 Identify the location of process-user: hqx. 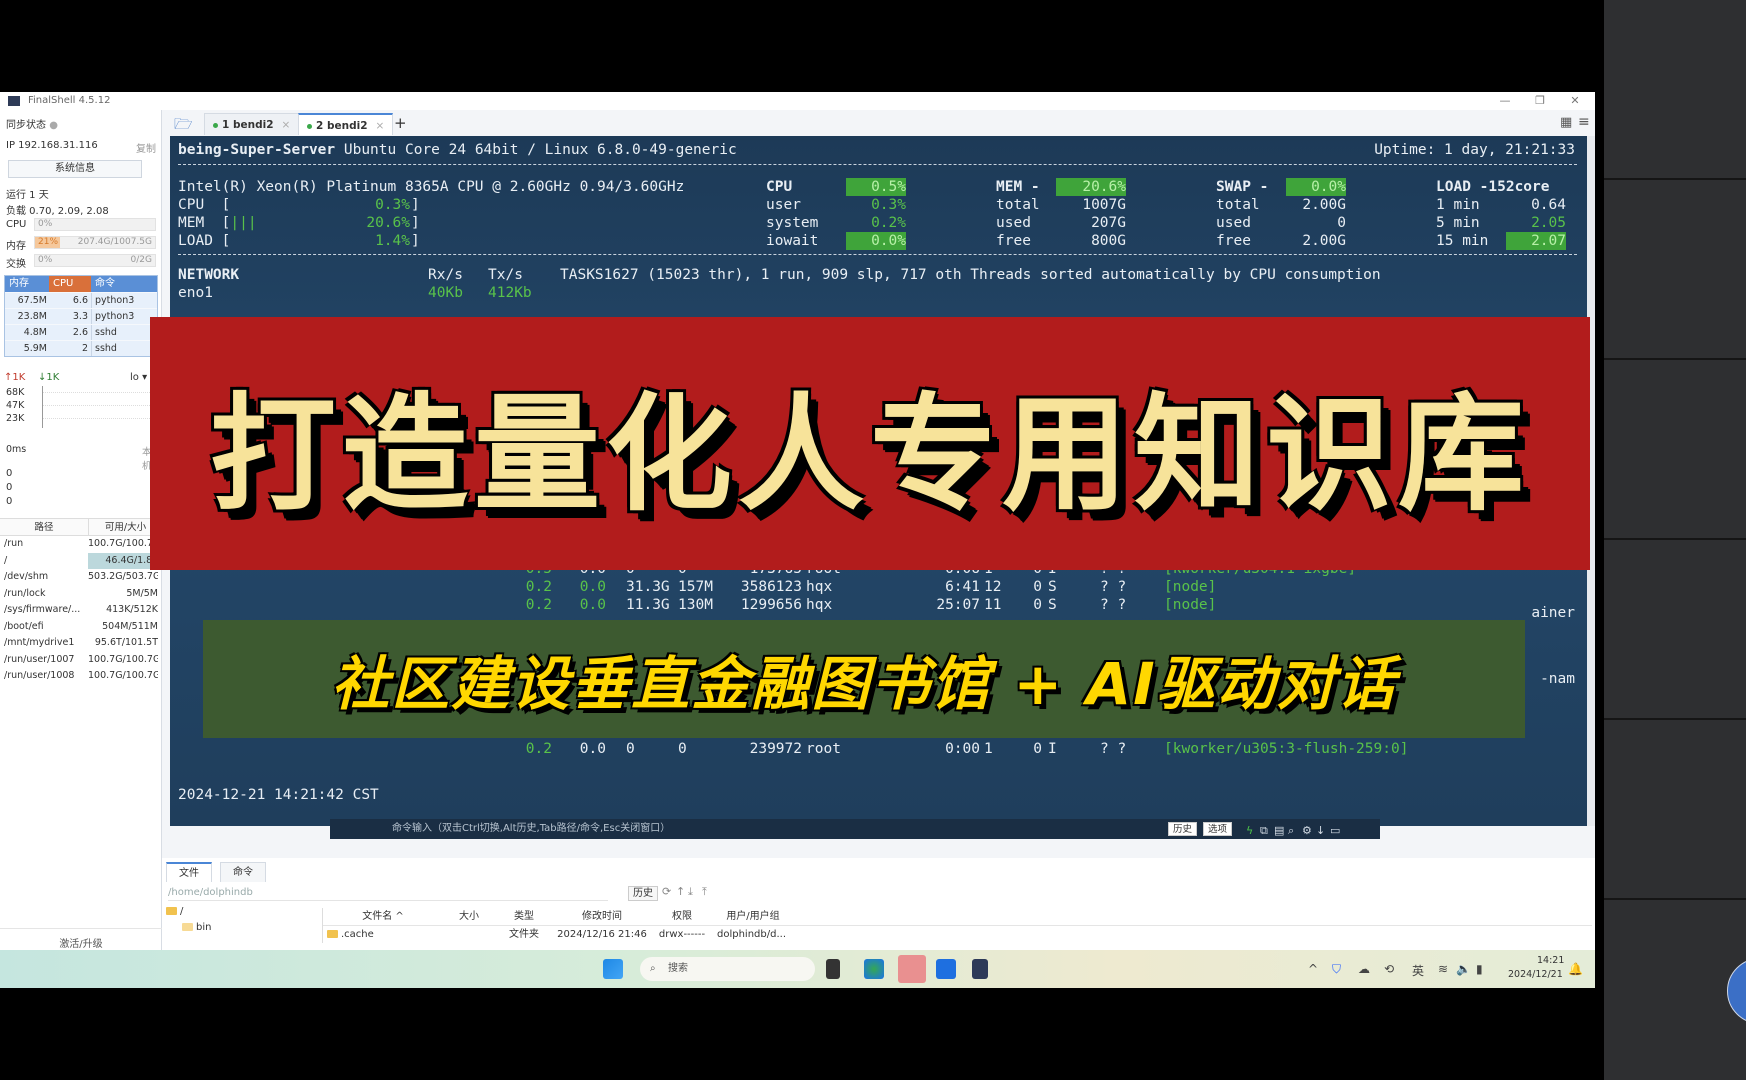
(819, 587).